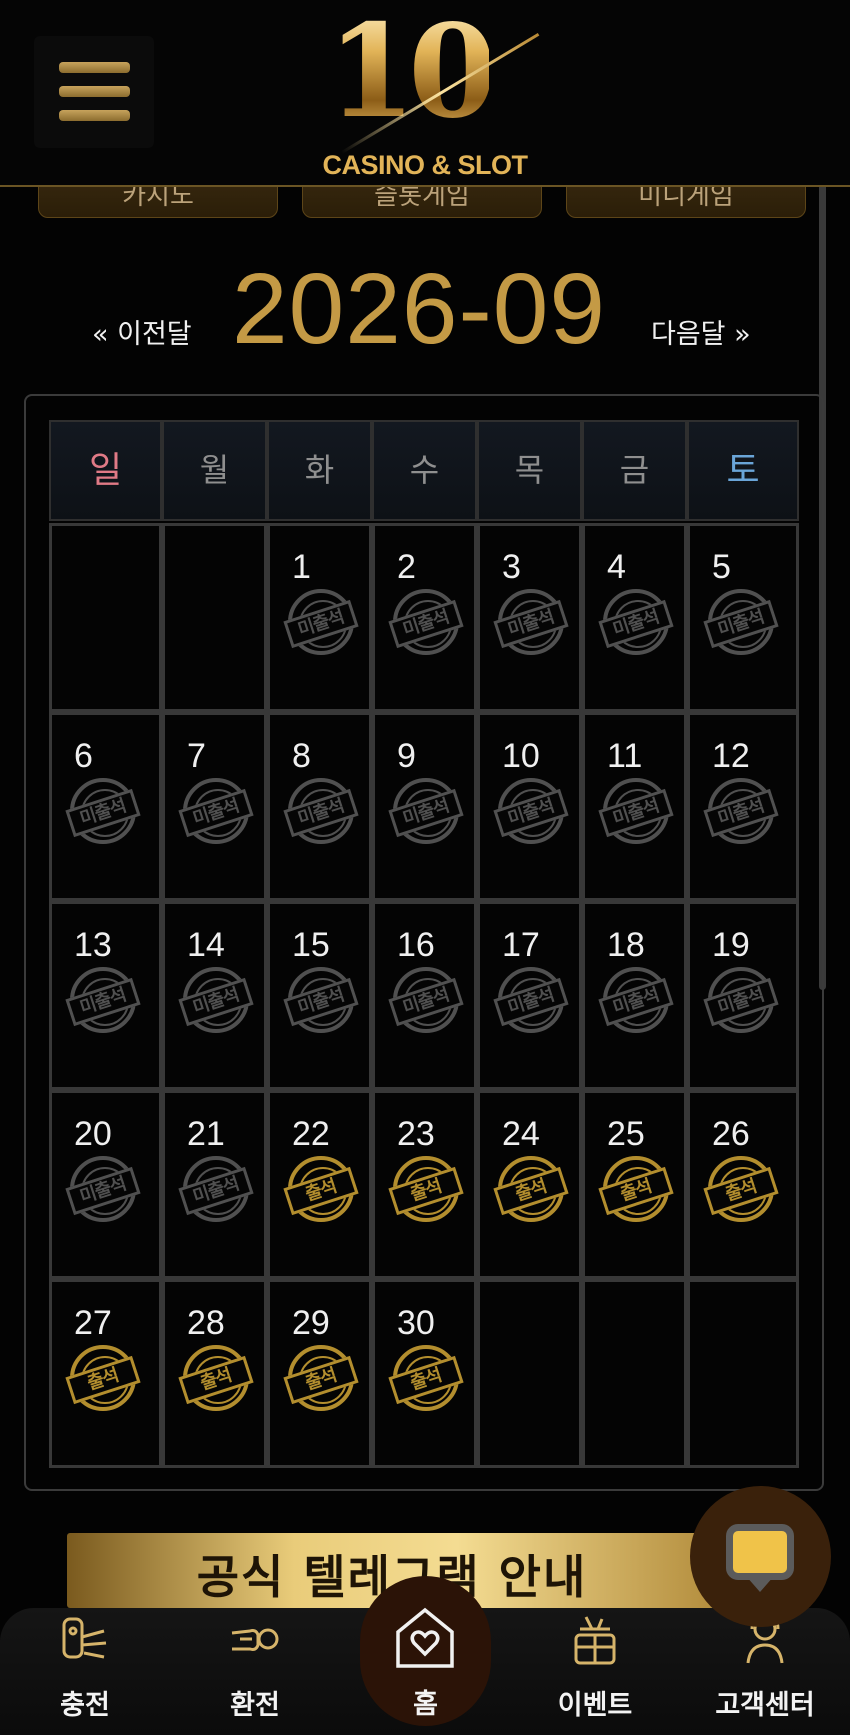  What do you see at coordinates (206, 1134) in the screenshot?
I see `day-number: 21` at bounding box center [206, 1134].